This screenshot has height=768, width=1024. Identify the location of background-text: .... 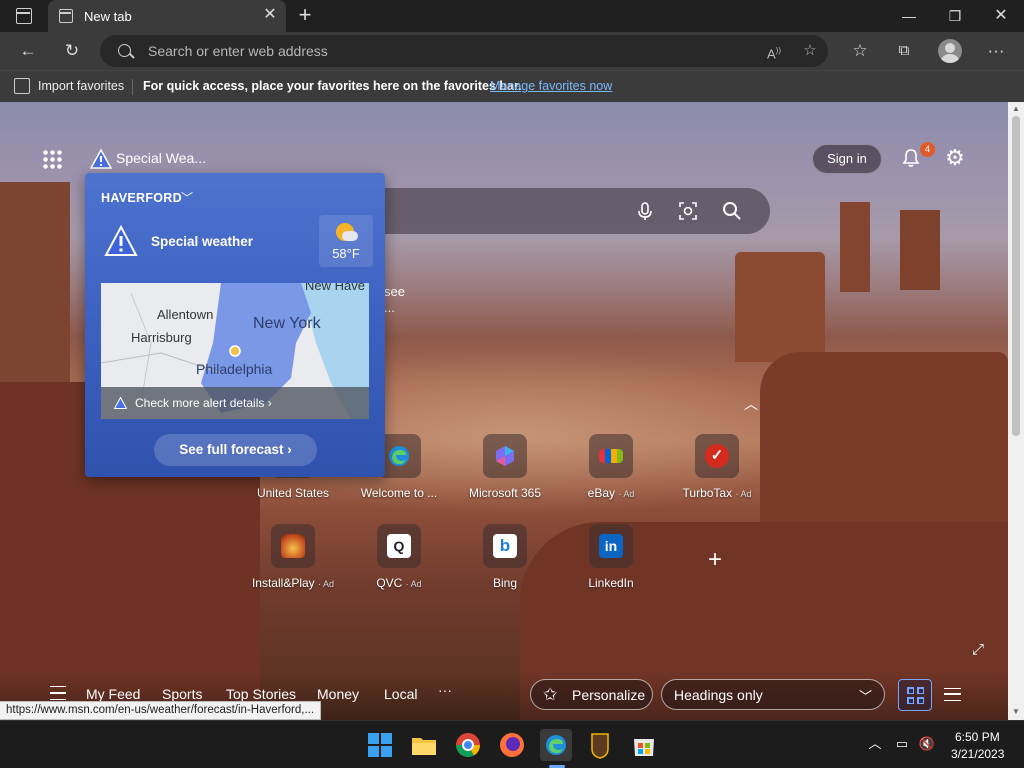
(389, 307).